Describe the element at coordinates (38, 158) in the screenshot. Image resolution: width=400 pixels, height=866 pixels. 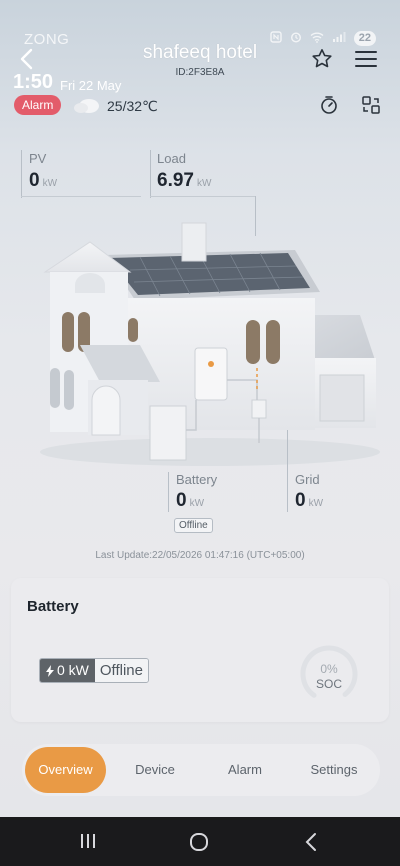
I see `pv-label: PV` at that location.